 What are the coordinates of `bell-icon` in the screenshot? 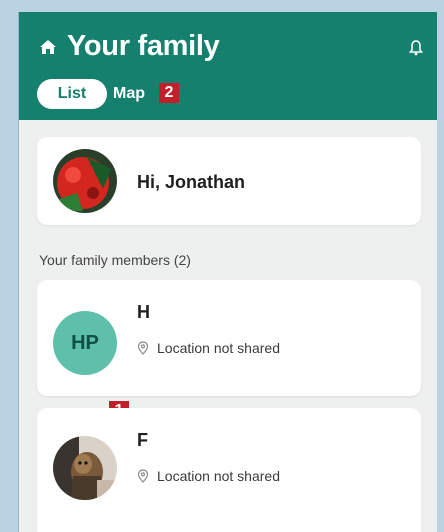 It's located at (416, 48).